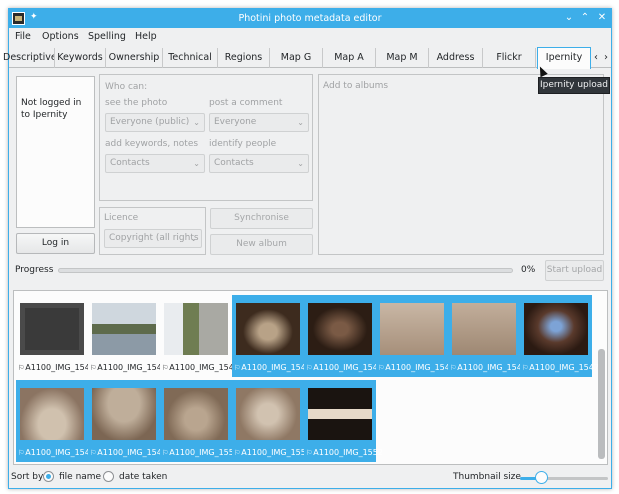 The image size is (619, 494). What do you see at coordinates (27, 477) in the screenshot?
I see `sort-label: Sort by` at bounding box center [27, 477].